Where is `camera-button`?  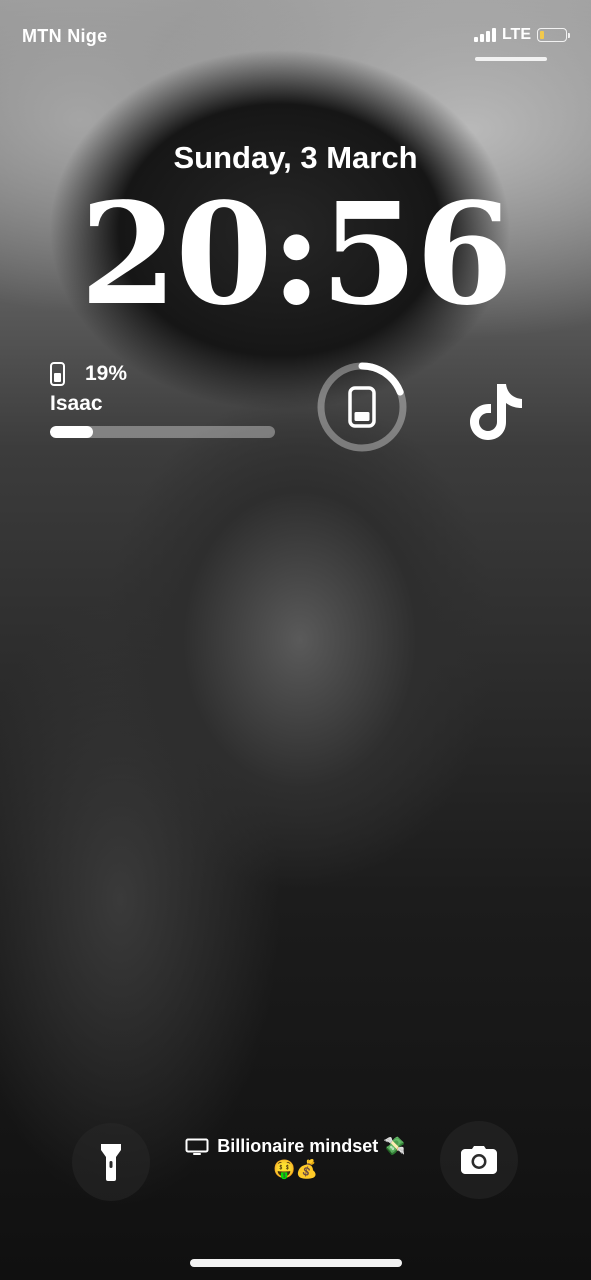 camera-button is located at coordinates (479, 1160).